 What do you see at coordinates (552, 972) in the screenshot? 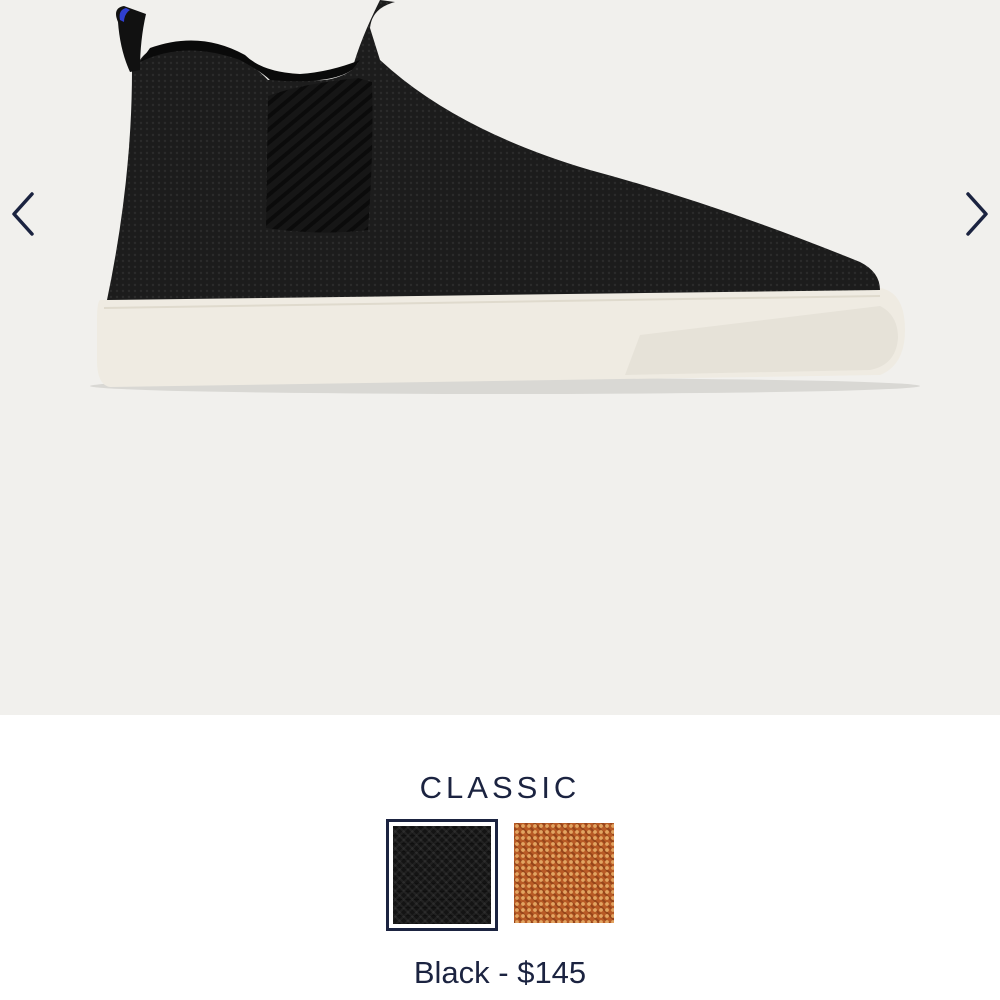
I see `product-price: $145` at bounding box center [552, 972].